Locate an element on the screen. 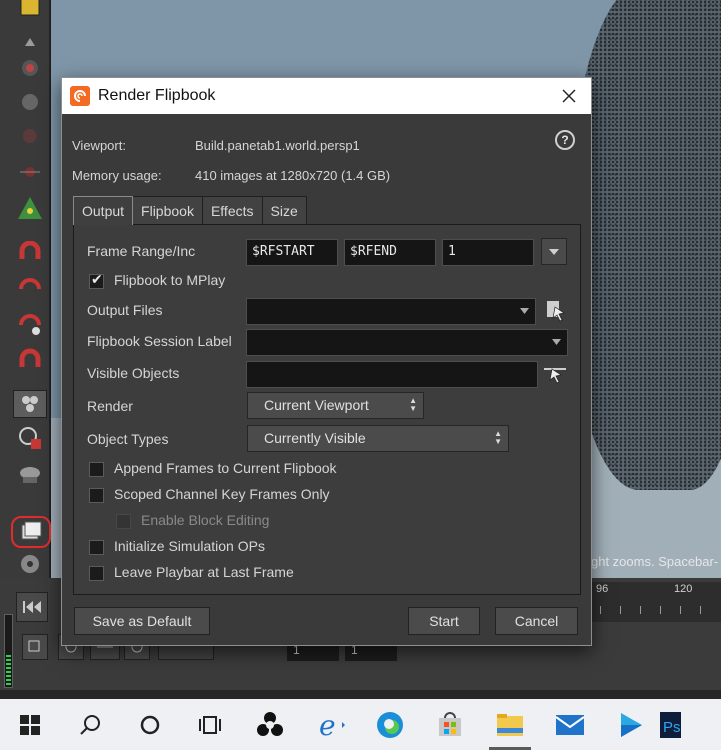 The height and width of the screenshot is (750, 721). frame-start-field: $RFSTART is located at coordinates (292, 252).